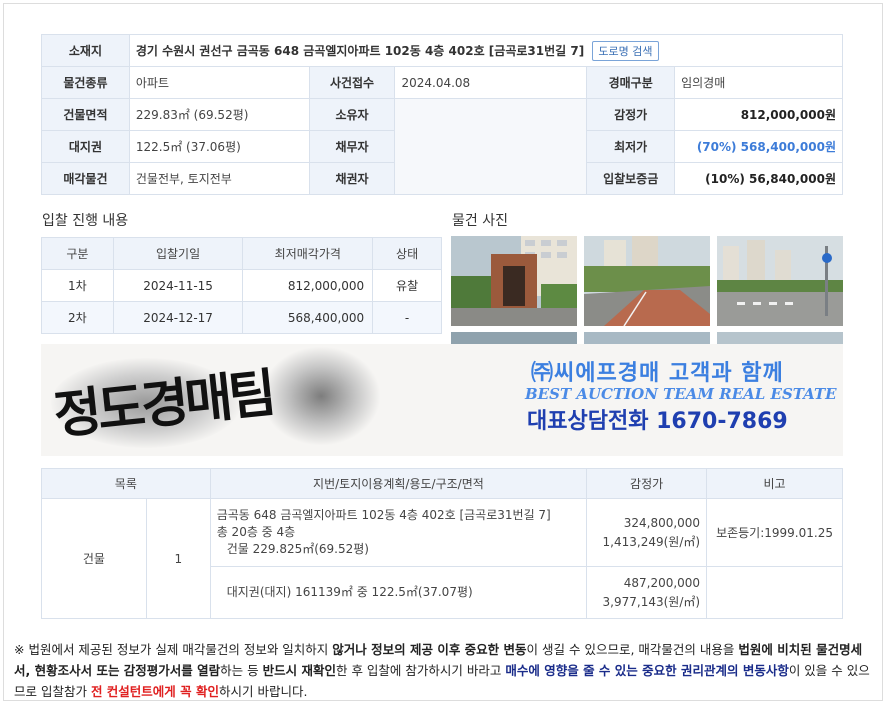 The image size is (886, 704). Describe the element at coordinates (647, 532) in the screenshot. I see `building-appraisal: 324,800,000 1,413,249(원/㎡)` at that location.